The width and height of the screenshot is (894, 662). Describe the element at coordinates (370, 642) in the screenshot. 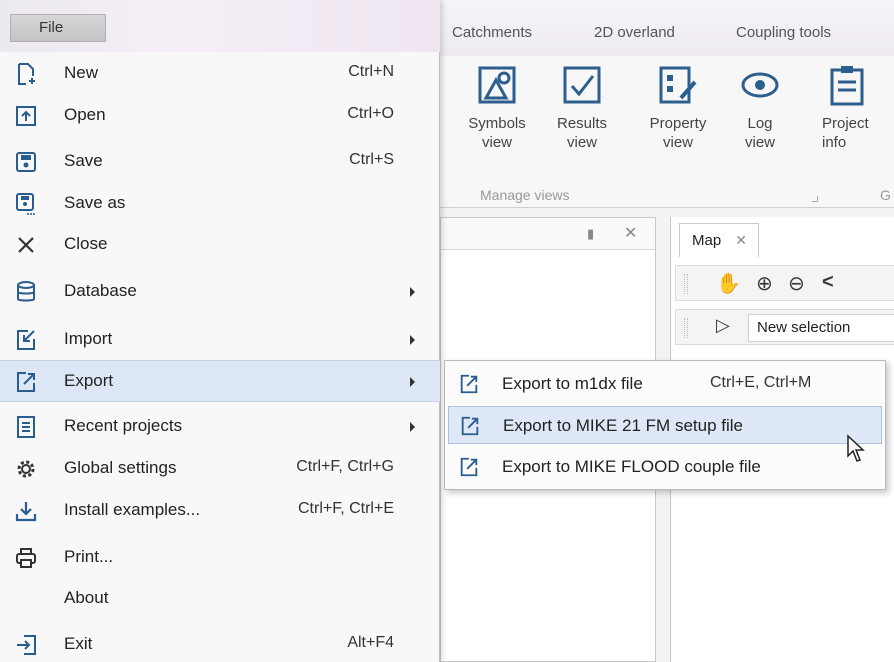

I see `menu-item-shortcut: Alt+F4` at that location.